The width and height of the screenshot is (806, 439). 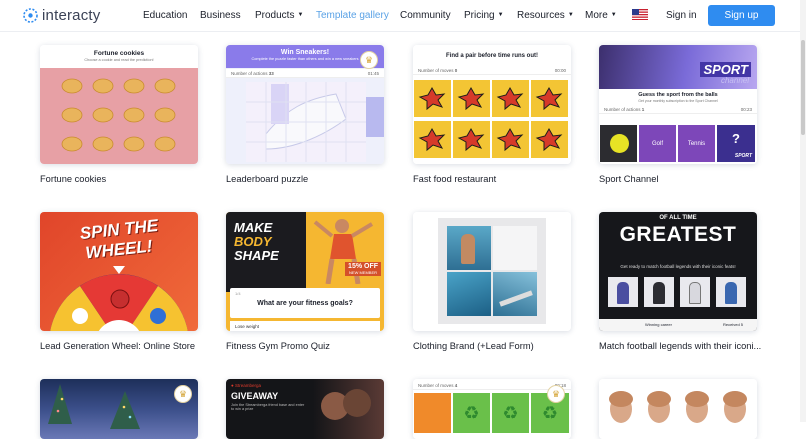 I want to click on card-thumbnail, so click(x=678, y=409).